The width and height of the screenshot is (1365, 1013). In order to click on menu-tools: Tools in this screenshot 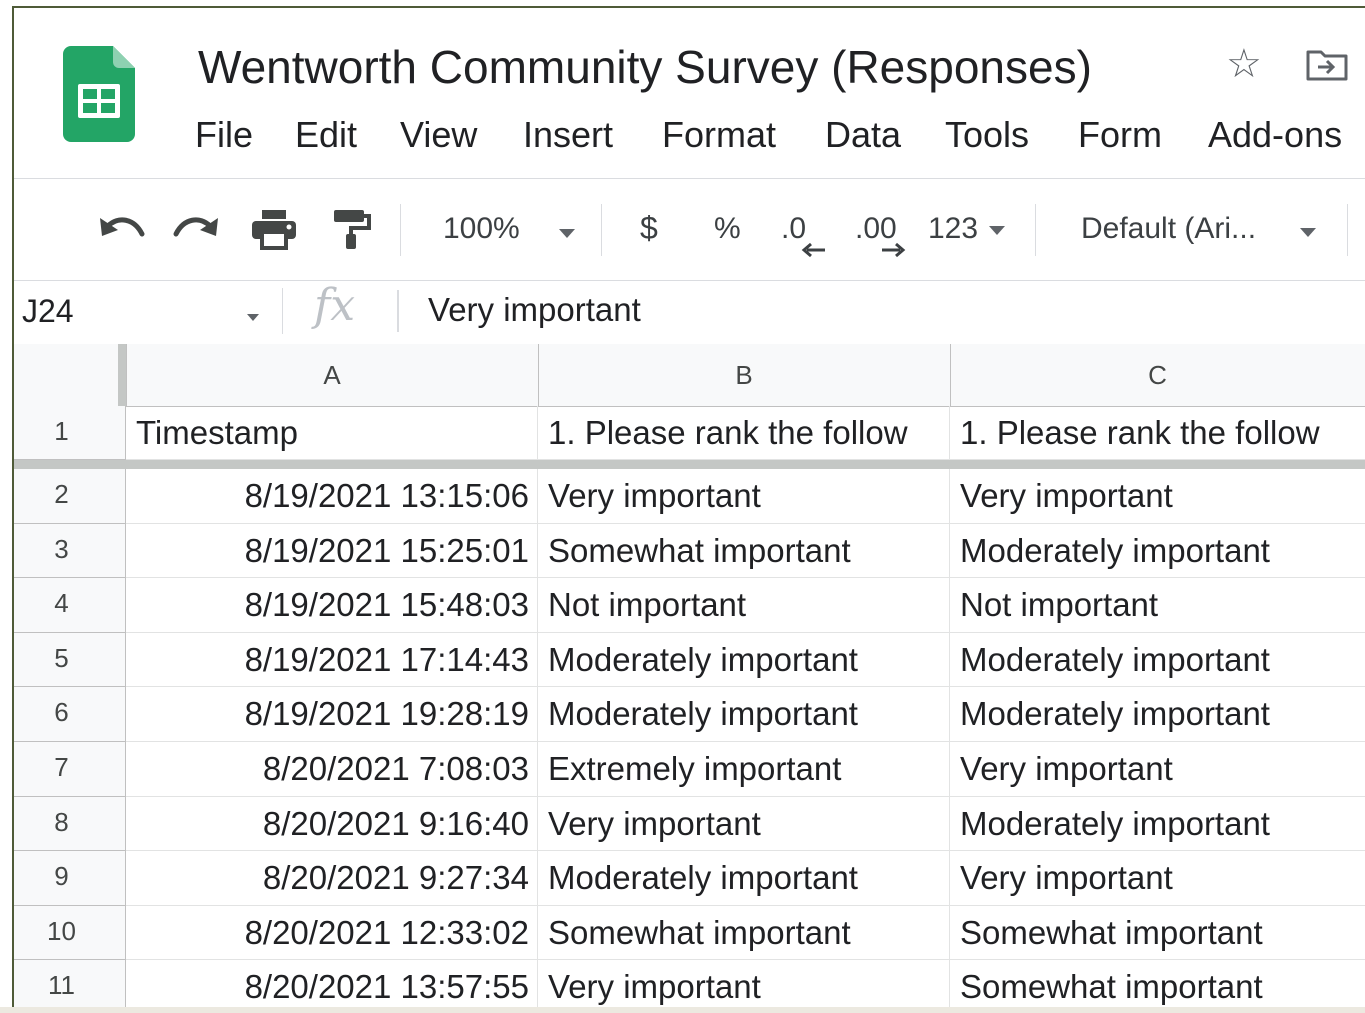, I will do `click(987, 135)`.